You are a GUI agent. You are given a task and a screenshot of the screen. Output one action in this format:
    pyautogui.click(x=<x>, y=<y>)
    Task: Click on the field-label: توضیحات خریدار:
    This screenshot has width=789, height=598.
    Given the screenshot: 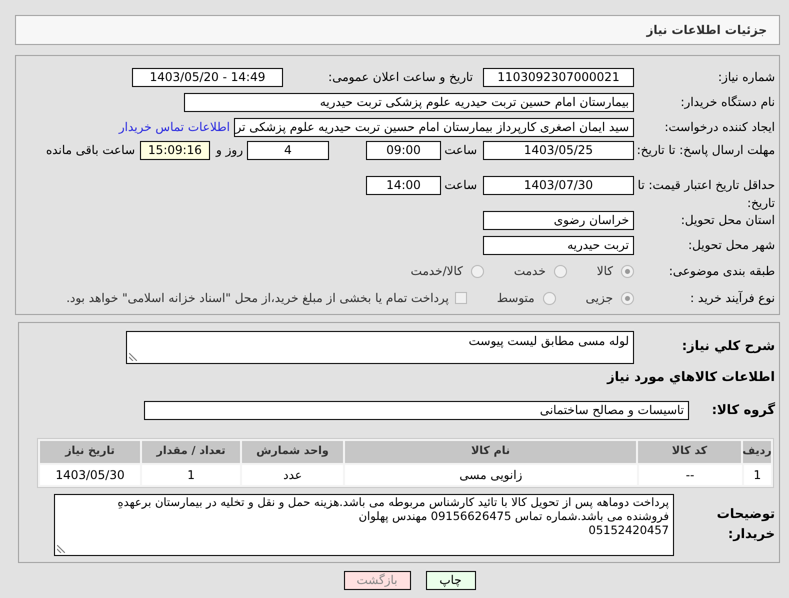 What is the action you would take?
    pyautogui.click(x=745, y=524)
    